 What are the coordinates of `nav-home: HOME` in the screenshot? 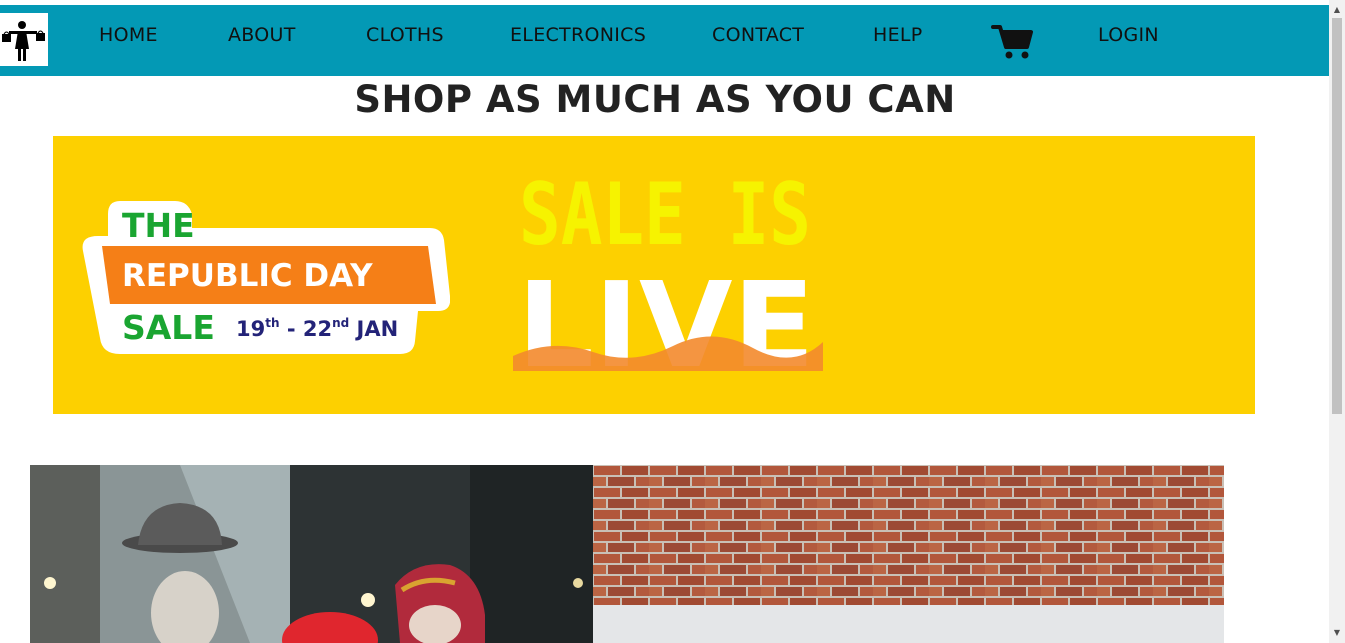 It's located at (128, 40).